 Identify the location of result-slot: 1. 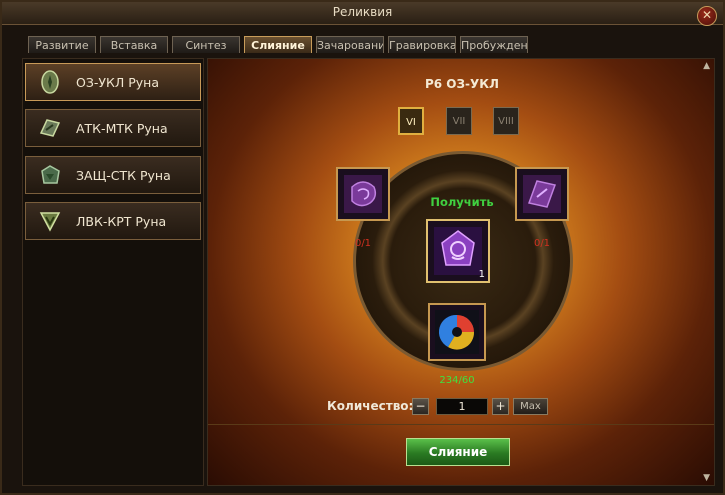
(458, 251).